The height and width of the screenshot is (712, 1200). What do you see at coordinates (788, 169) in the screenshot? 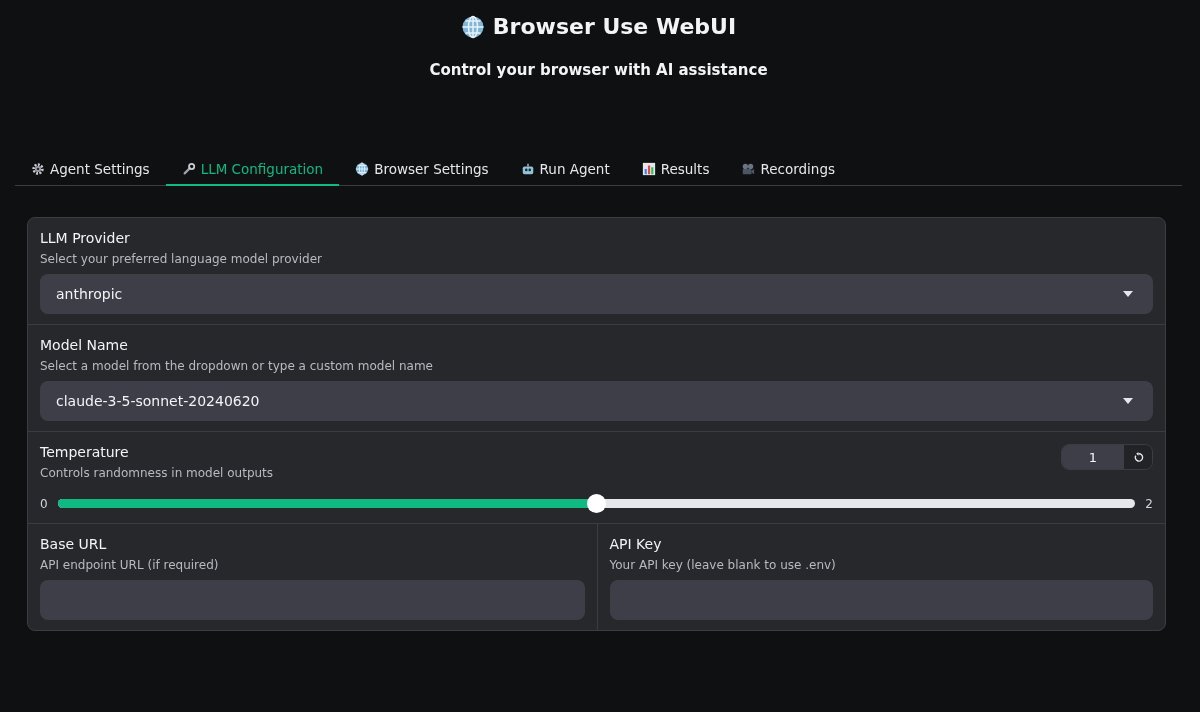
I see `tab: Recordings` at bounding box center [788, 169].